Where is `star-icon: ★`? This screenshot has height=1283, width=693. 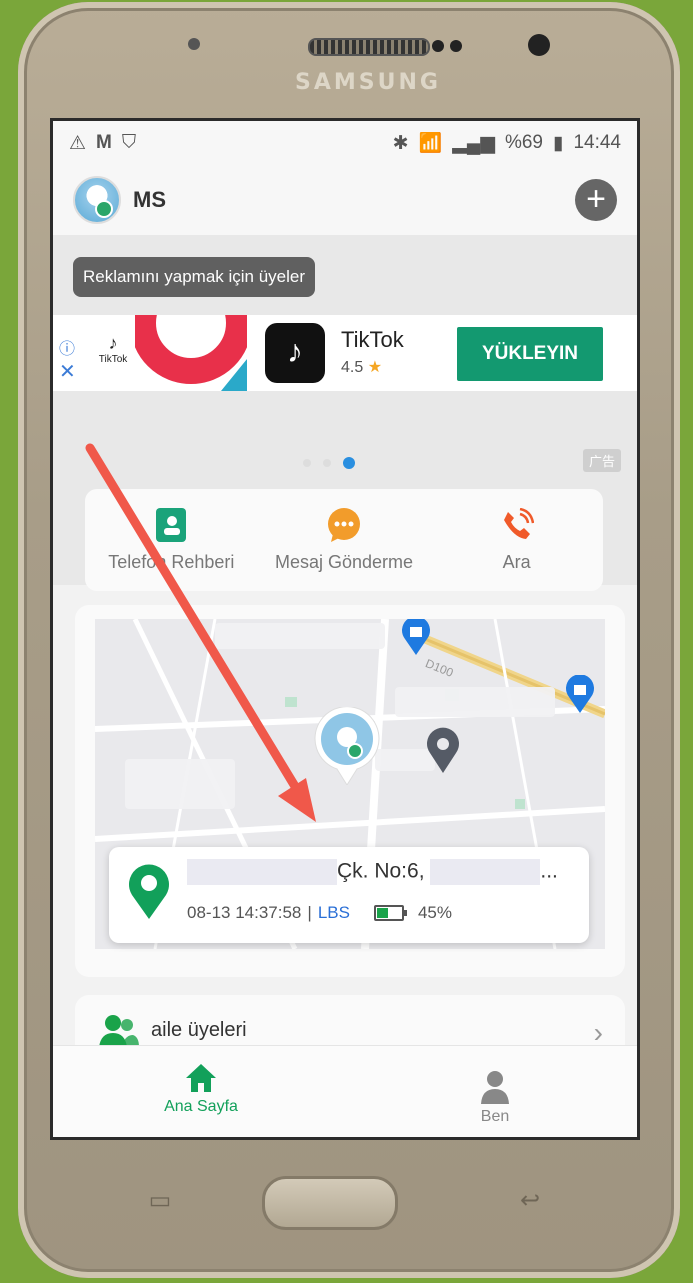 star-icon: ★ is located at coordinates (375, 367).